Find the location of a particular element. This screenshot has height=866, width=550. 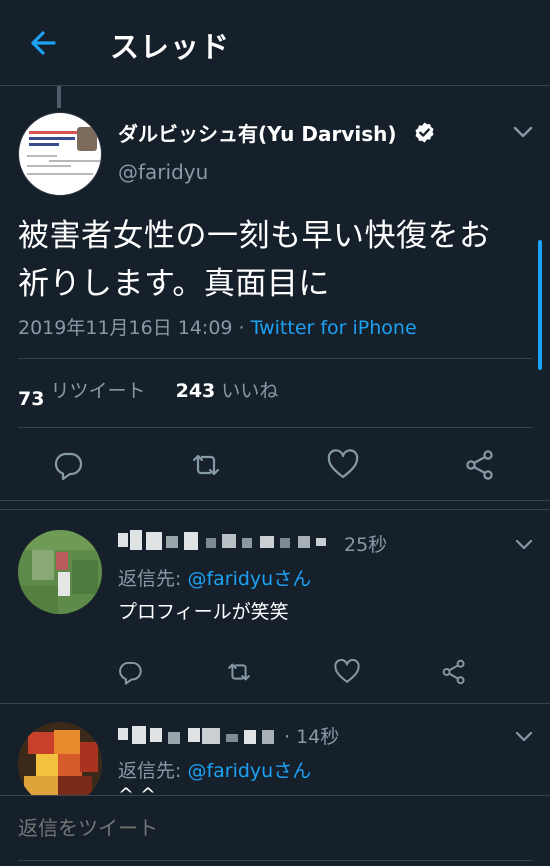

reply-tweet: · 14秒 返信先: @faridyuさん ^ ^ is located at coordinates (275, 755).